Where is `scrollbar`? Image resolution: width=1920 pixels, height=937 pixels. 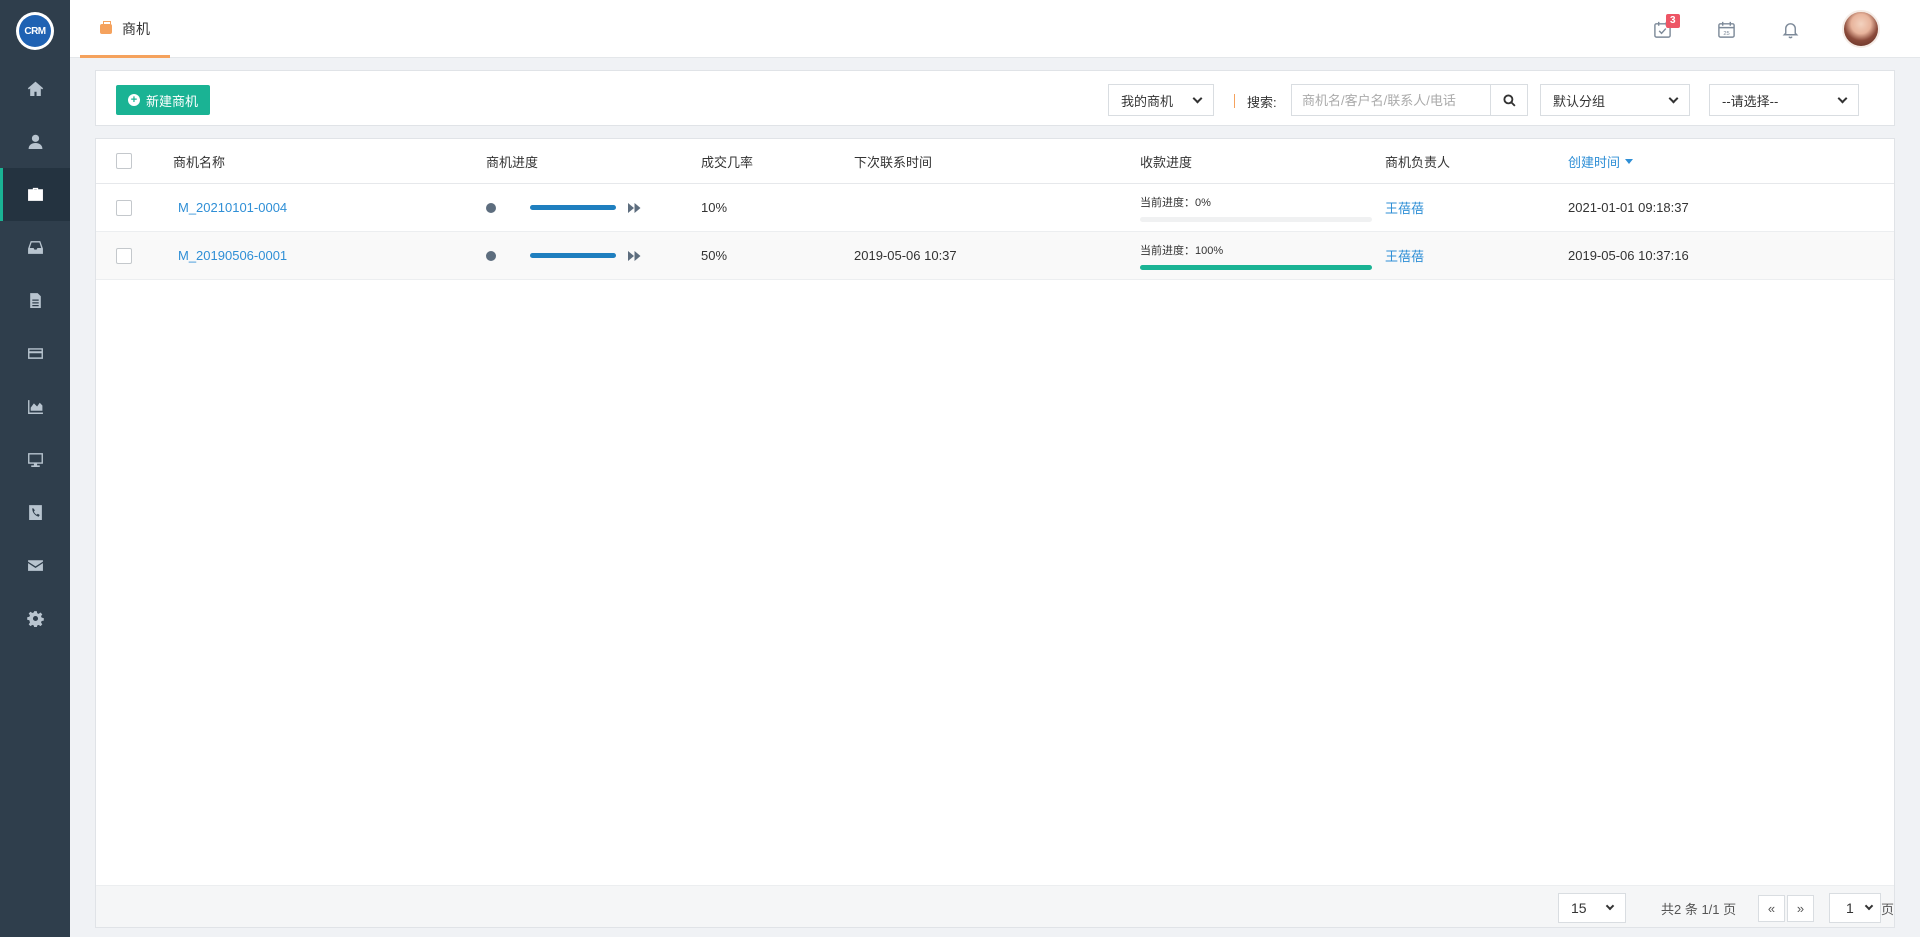 scrollbar is located at coordinates (1913, 497).